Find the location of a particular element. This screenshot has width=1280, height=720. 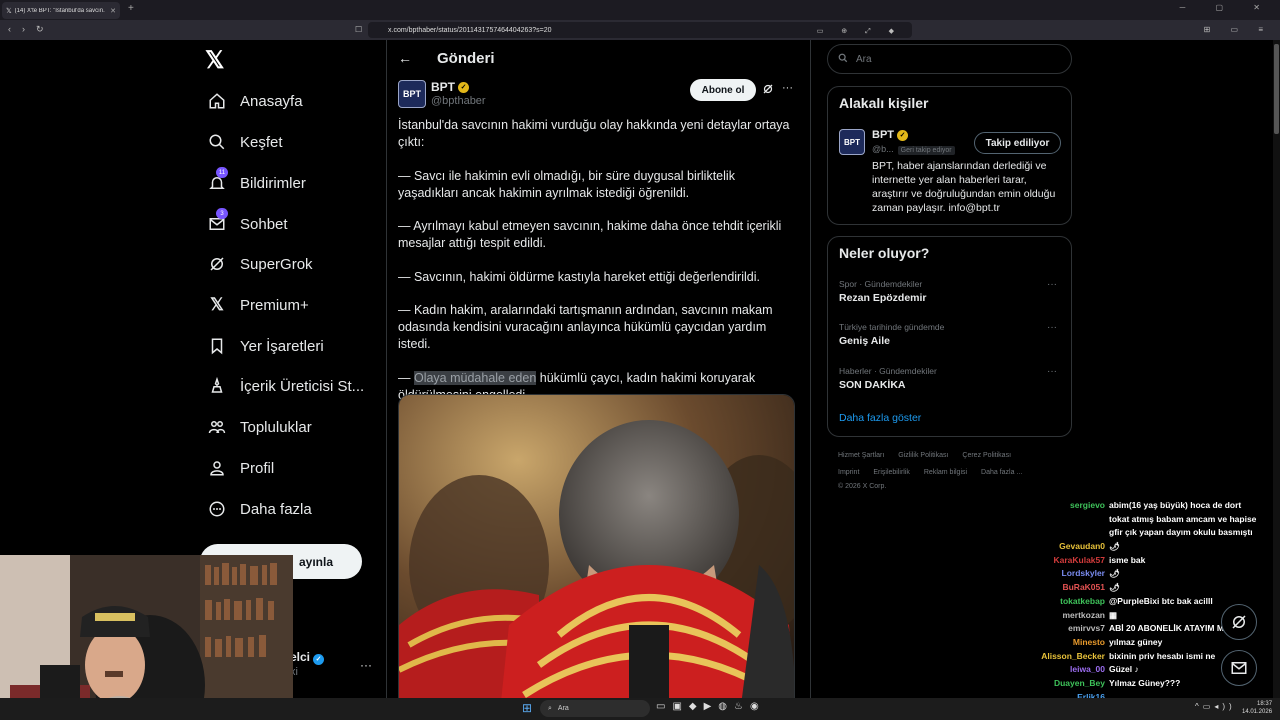

verified-badge-icon: ✓ is located at coordinates (319, 659).